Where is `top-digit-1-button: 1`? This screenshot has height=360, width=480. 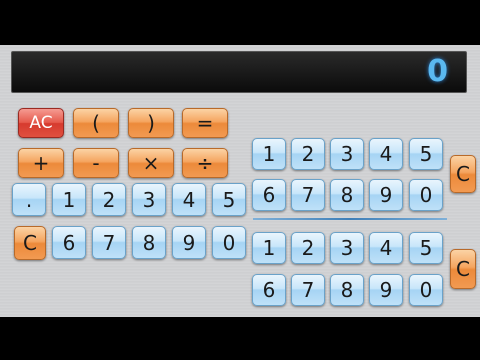
top-digit-1-button: 1 is located at coordinates (269, 154).